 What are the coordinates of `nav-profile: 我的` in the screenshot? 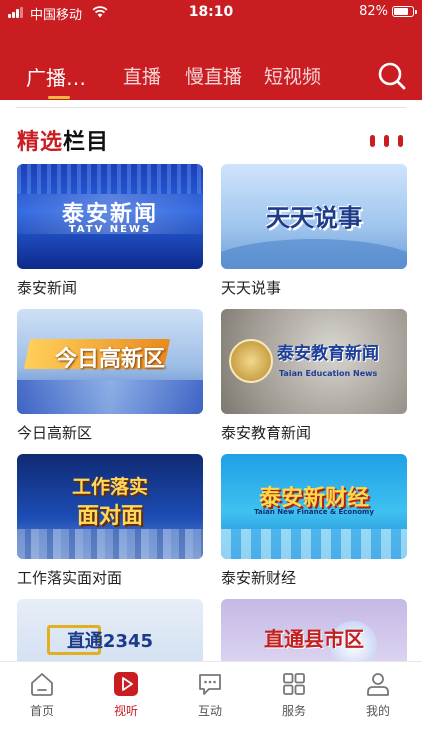 It's located at (378, 694).